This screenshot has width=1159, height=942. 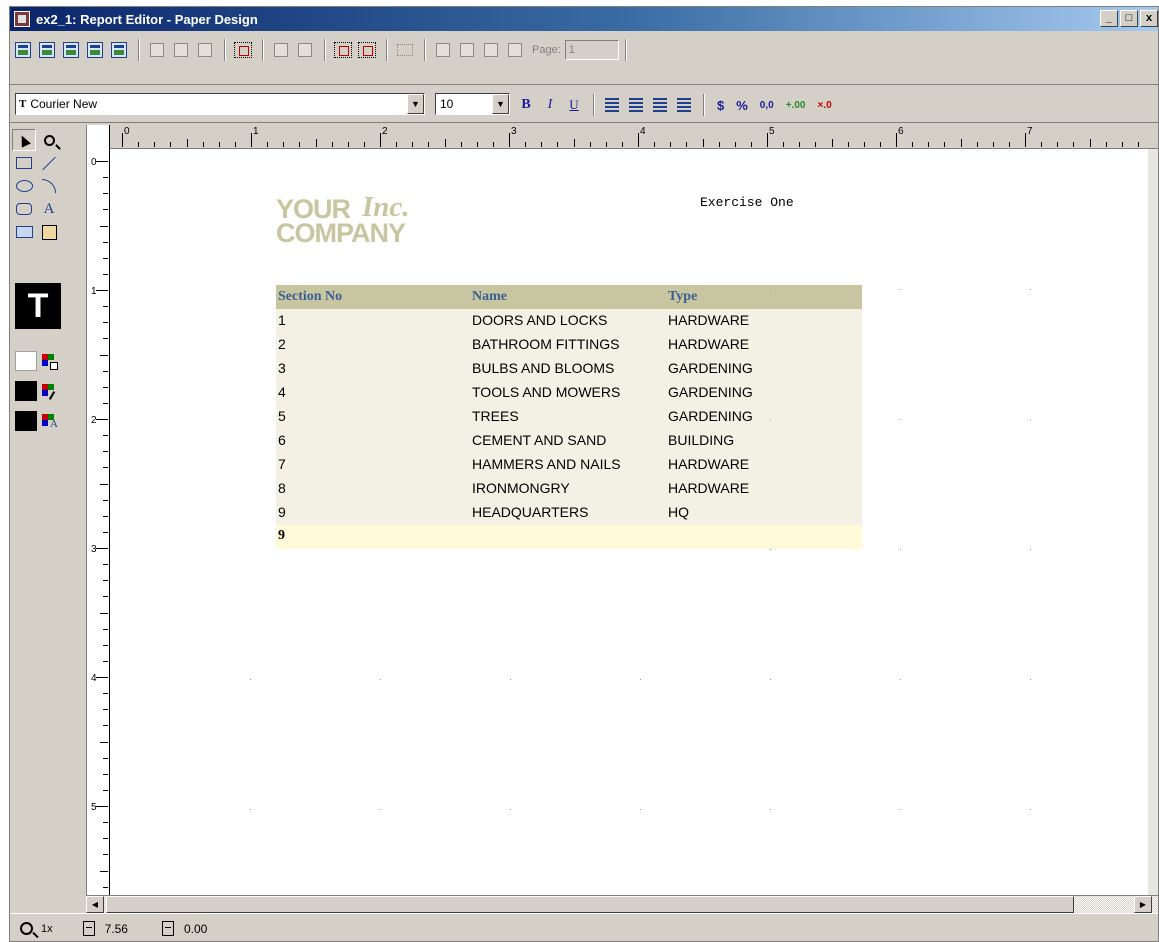 I want to click on data-model-view-button, so click(x=23, y=50).